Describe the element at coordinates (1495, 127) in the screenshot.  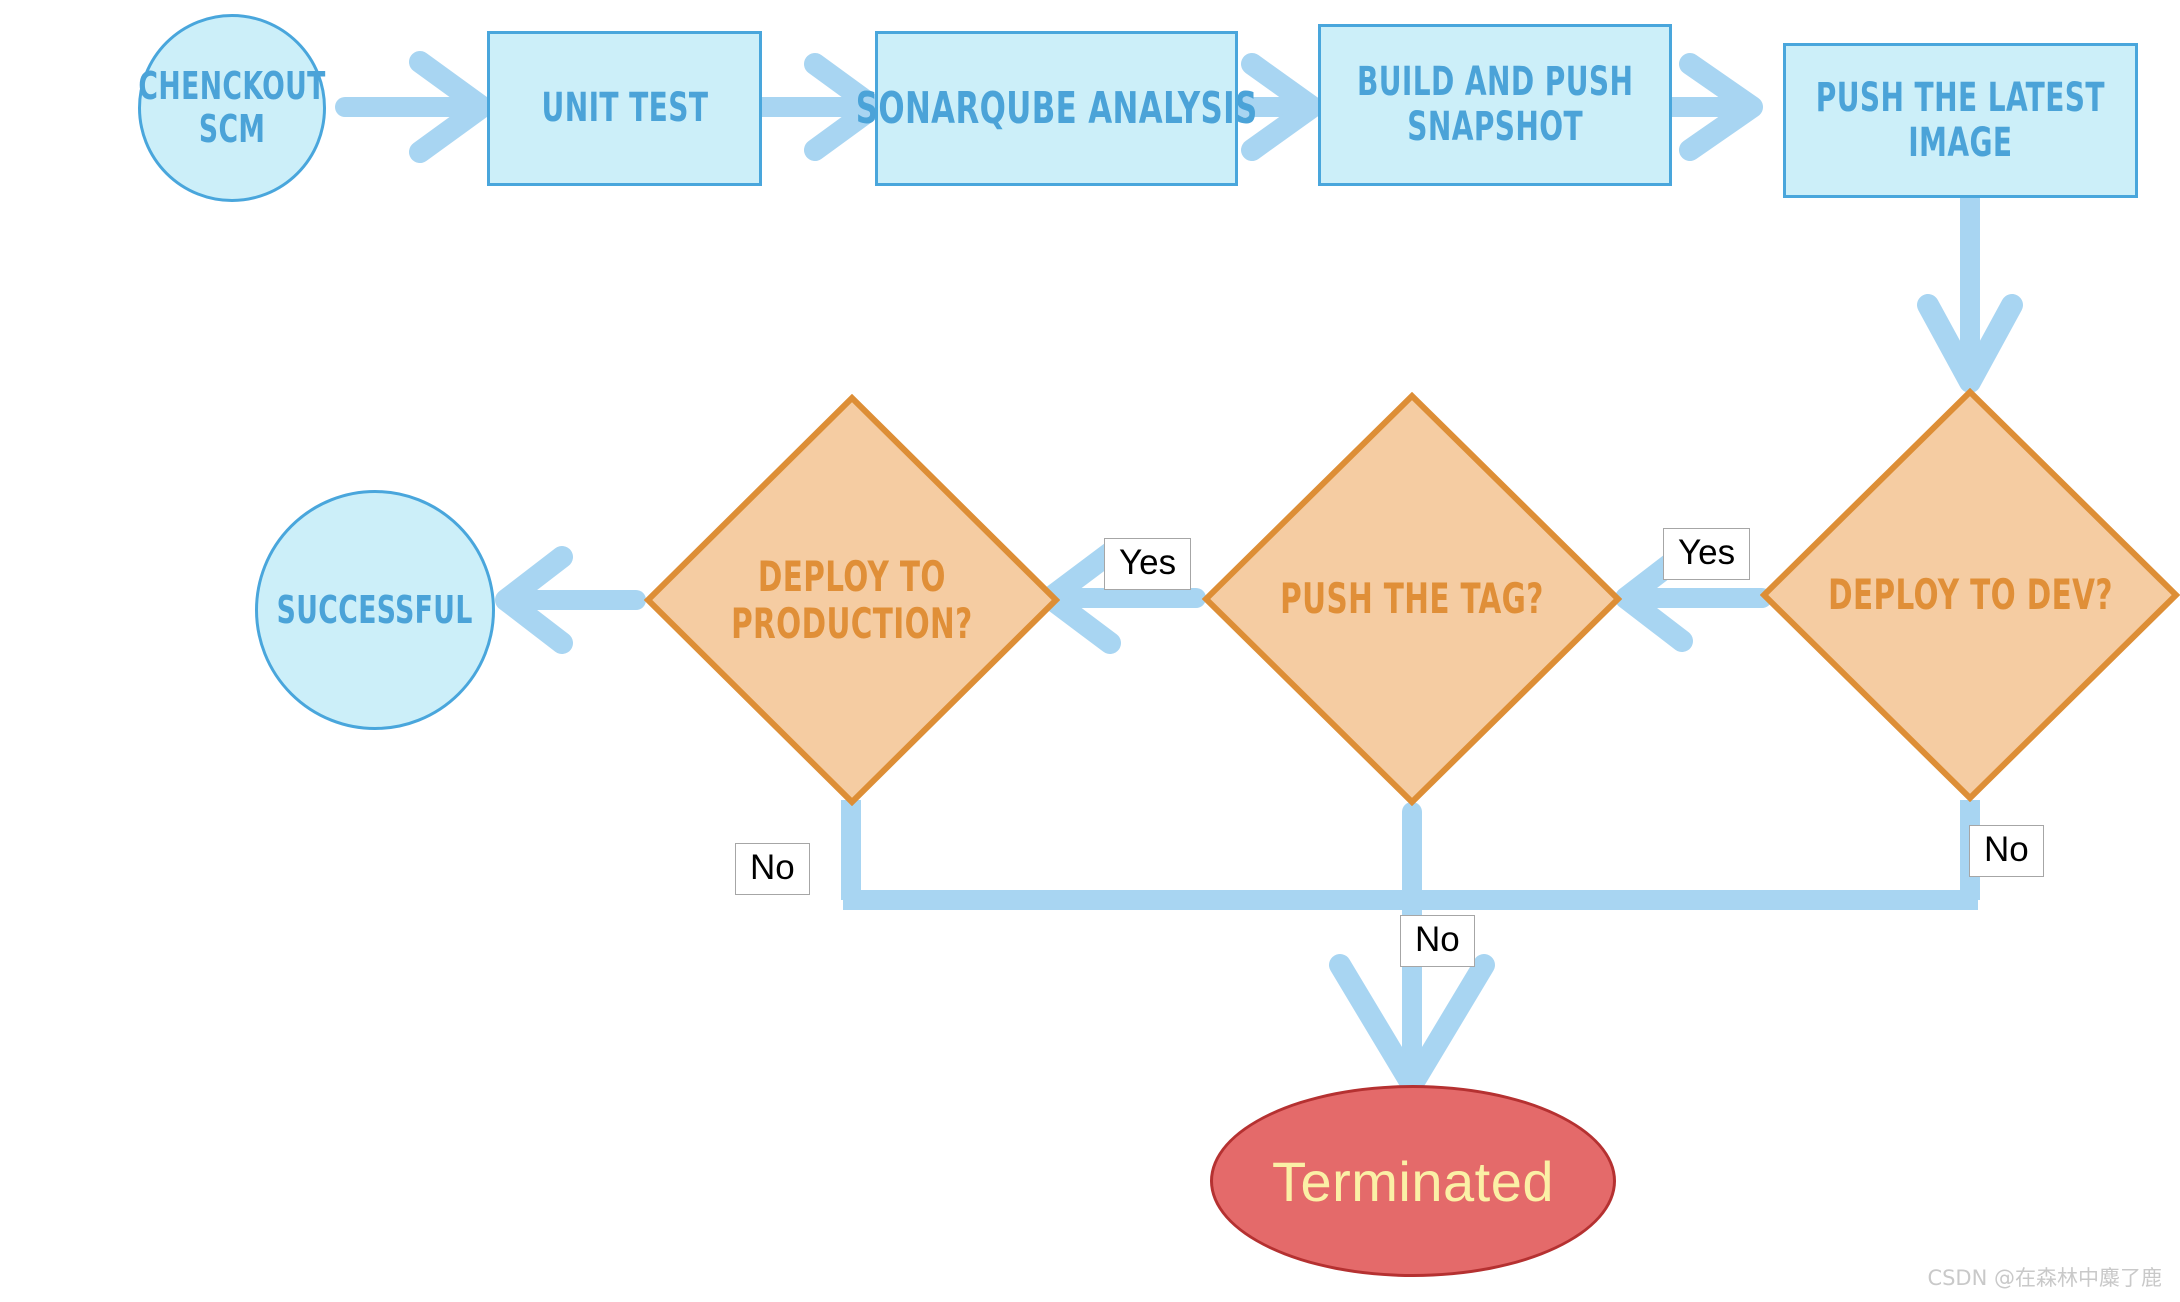
I see `node-build-and-push-snapshot-line2: SNAPSHOT` at that location.